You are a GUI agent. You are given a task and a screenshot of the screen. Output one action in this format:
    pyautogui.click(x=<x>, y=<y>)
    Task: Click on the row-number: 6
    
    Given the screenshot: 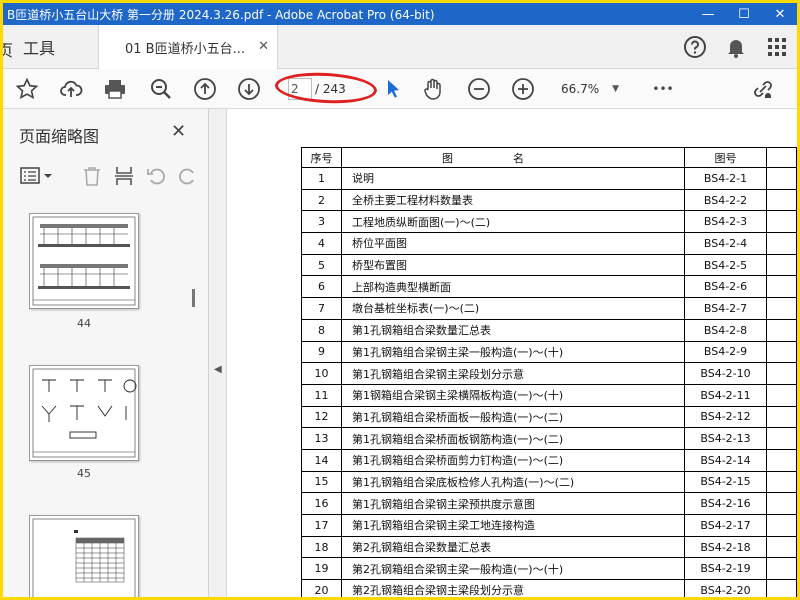 What is the action you would take?
    pyautogui.click(x=321, y=287)
    